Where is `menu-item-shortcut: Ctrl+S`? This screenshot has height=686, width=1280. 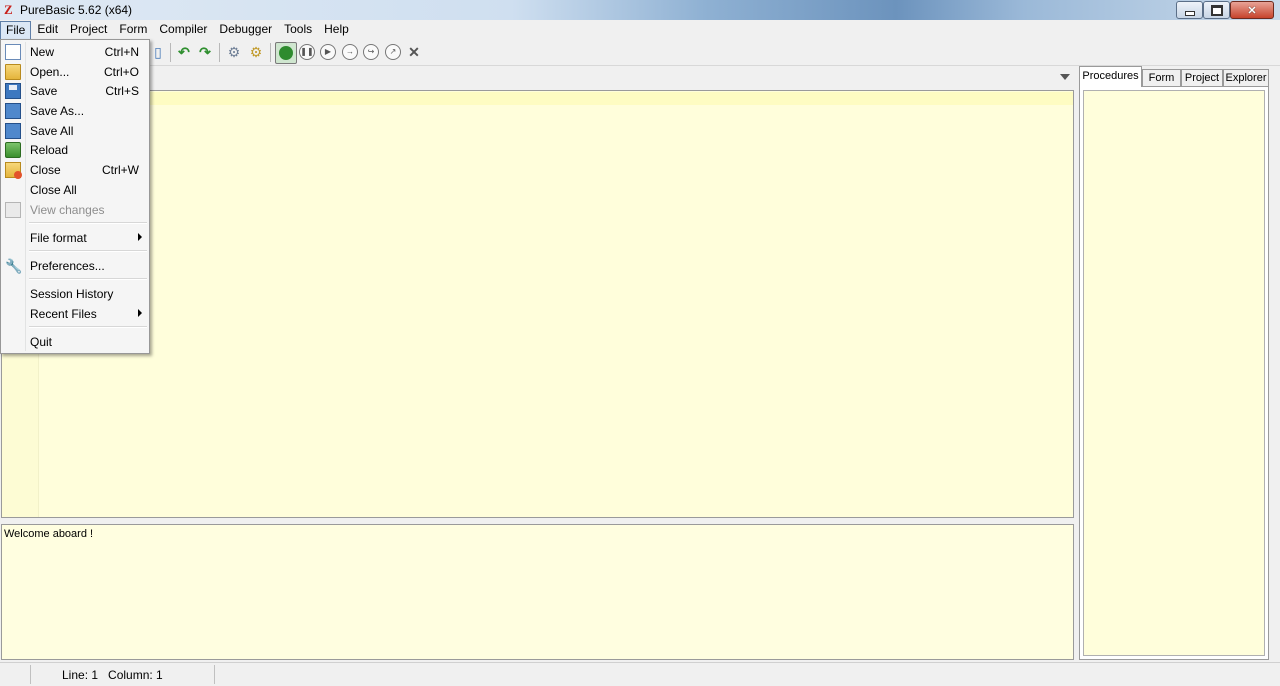 menu-item-shortcut: Ctrl+S is located at coordinates (122, 91).